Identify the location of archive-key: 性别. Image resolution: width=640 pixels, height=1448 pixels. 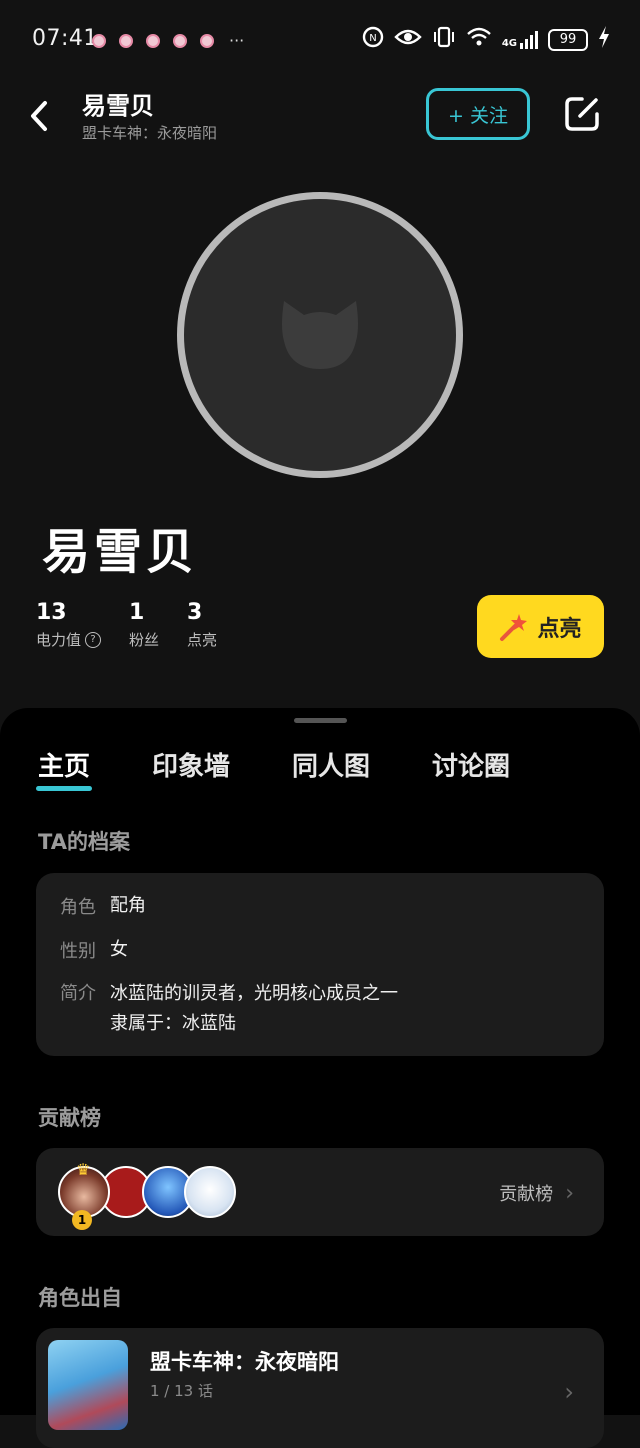
(78, 951).